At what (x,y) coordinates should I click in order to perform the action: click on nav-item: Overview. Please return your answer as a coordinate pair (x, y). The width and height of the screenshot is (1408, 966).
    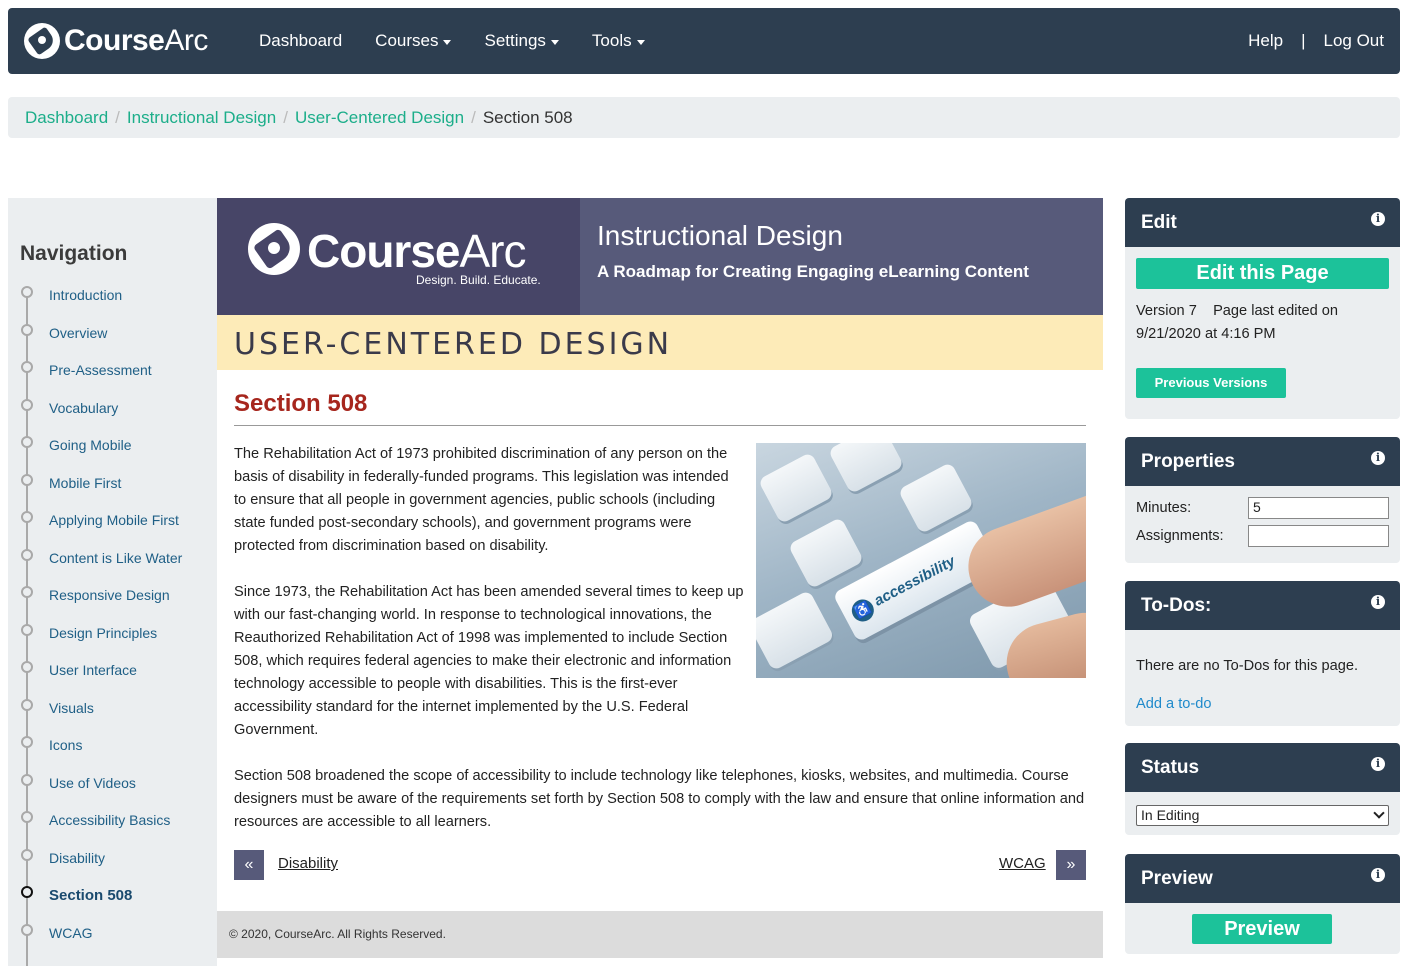
    Looking at the image, I should click on (112, 341).